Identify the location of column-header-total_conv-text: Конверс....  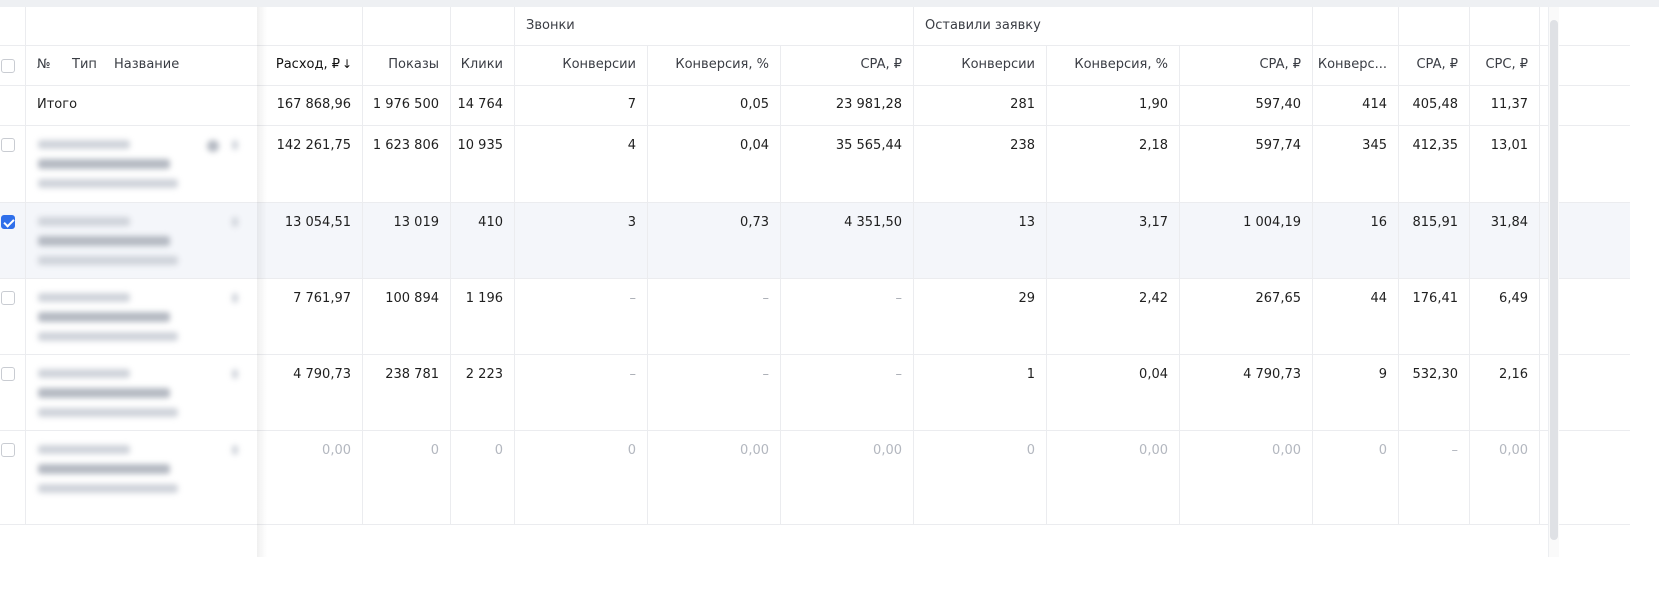
(1352, 64).